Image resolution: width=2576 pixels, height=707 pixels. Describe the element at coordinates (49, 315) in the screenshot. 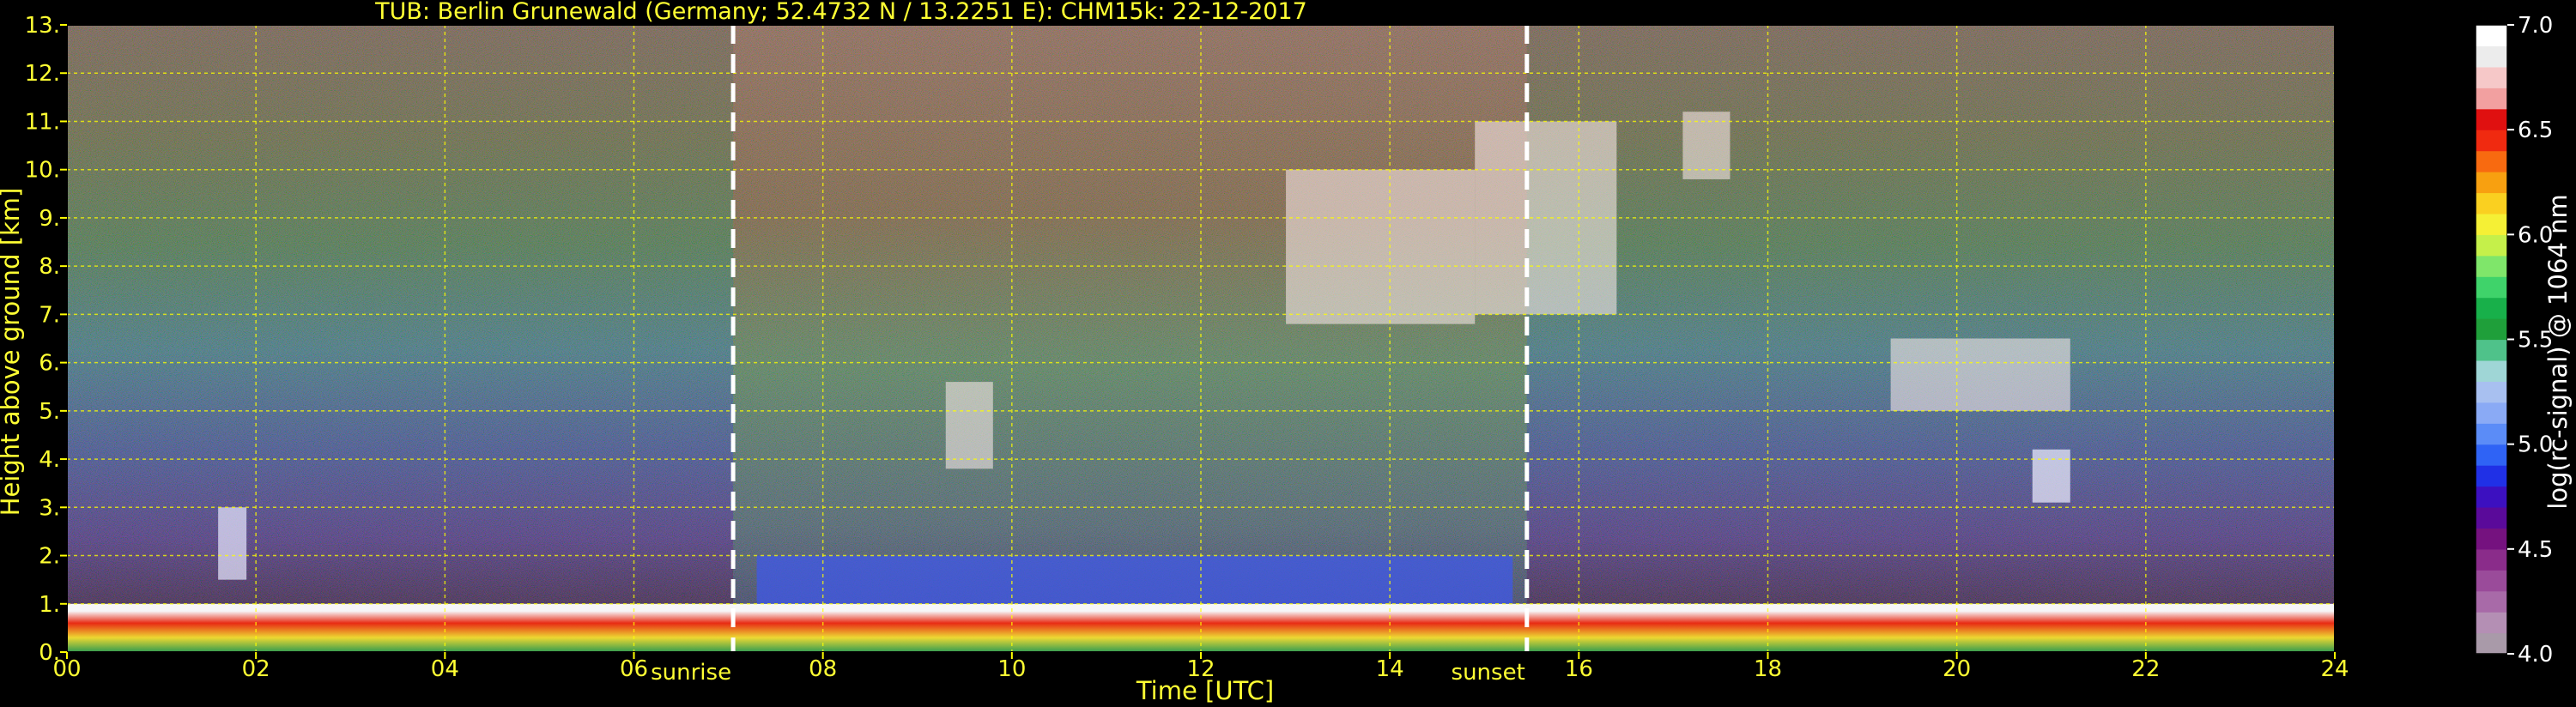

I see `y-tick-label: 7.` at that location.